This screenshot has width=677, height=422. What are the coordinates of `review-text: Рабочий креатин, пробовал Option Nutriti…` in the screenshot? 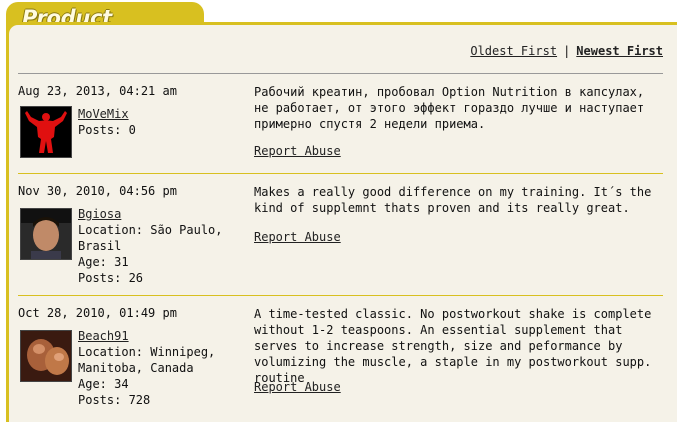 It's located at (449, 108).